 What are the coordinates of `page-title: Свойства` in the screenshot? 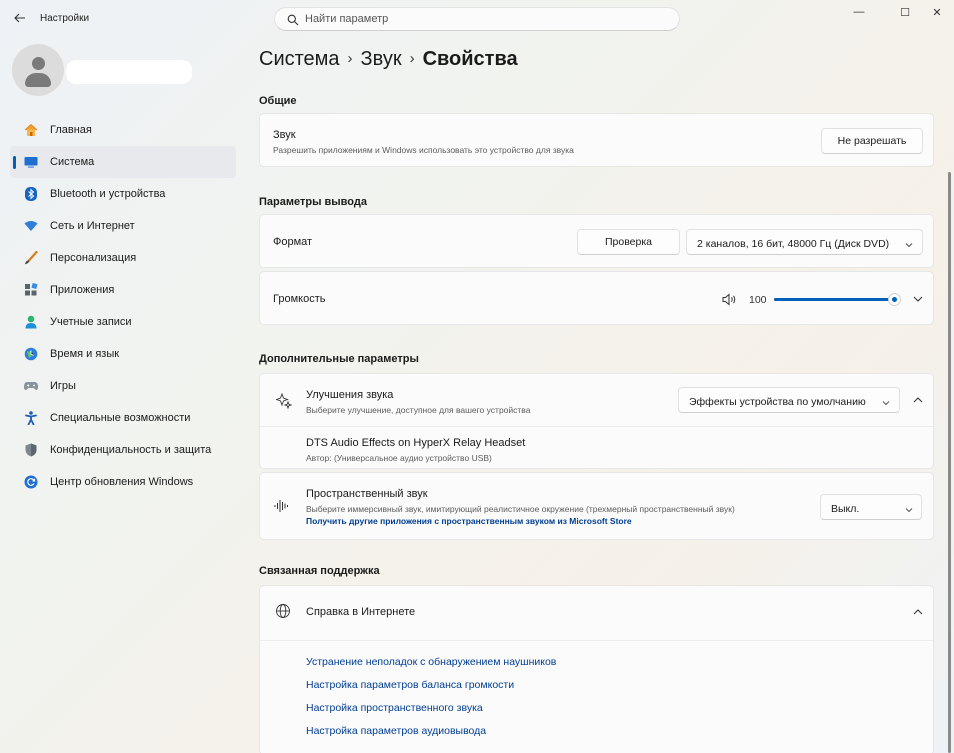 It's located at (470, 59).